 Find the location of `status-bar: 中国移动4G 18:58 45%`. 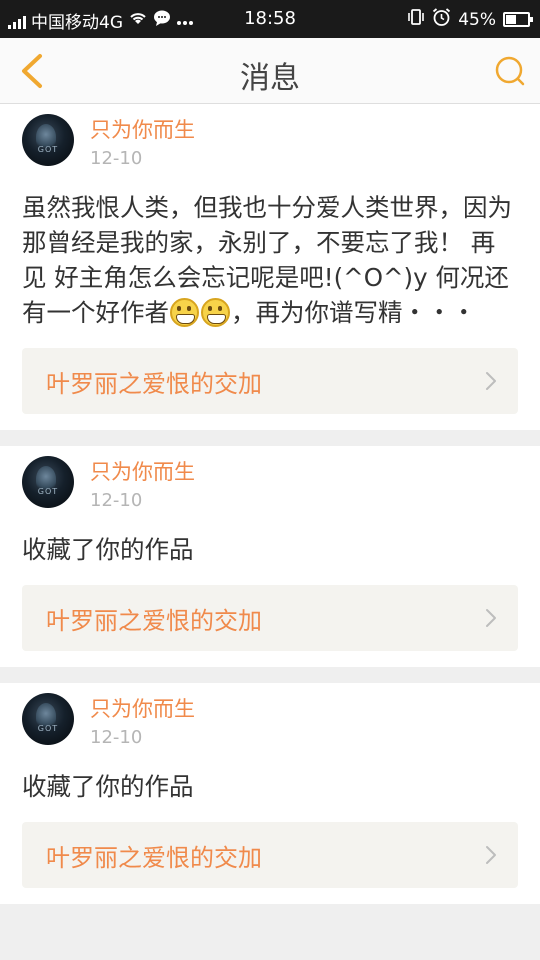

status-bar: 中国移动4G 18:58 45% is located at coordinates (270, 19).